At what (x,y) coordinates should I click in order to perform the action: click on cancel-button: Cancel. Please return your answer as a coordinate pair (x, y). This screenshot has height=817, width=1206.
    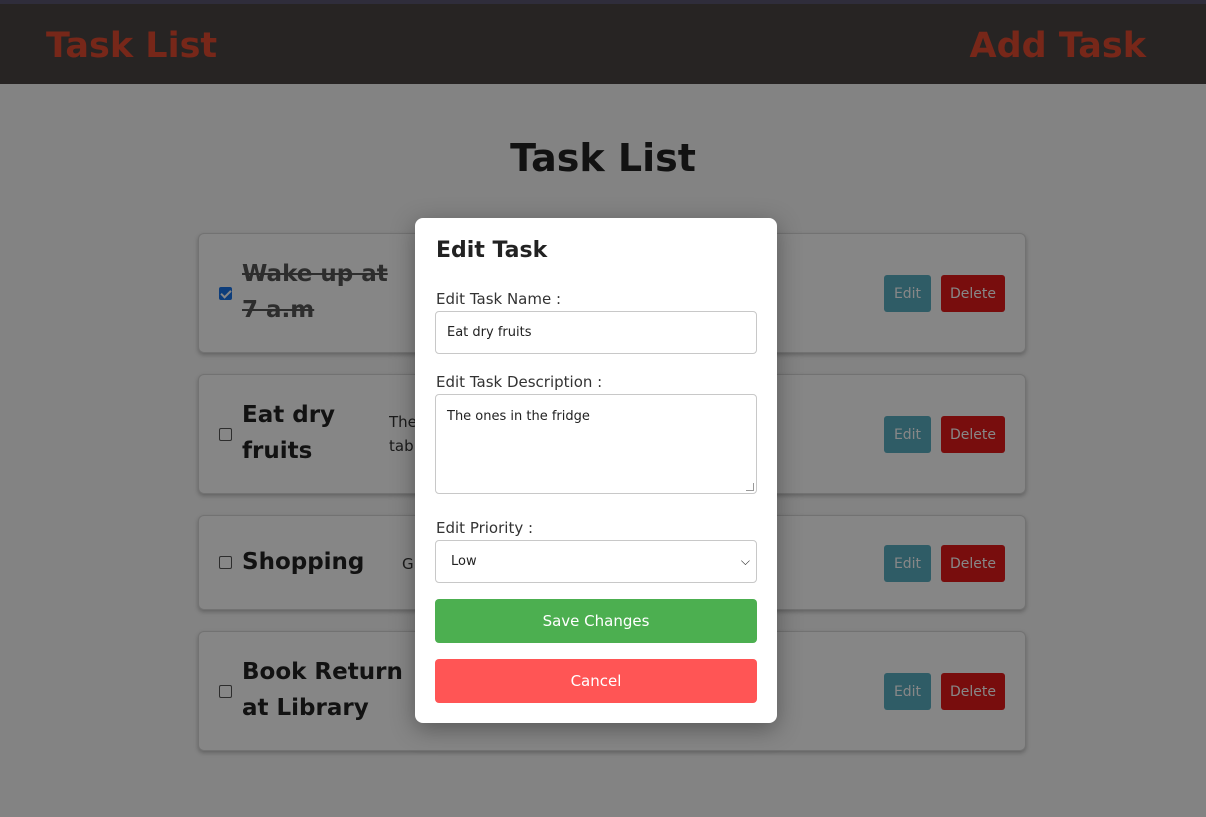
    Looking at the image, I should click on (596, 681).